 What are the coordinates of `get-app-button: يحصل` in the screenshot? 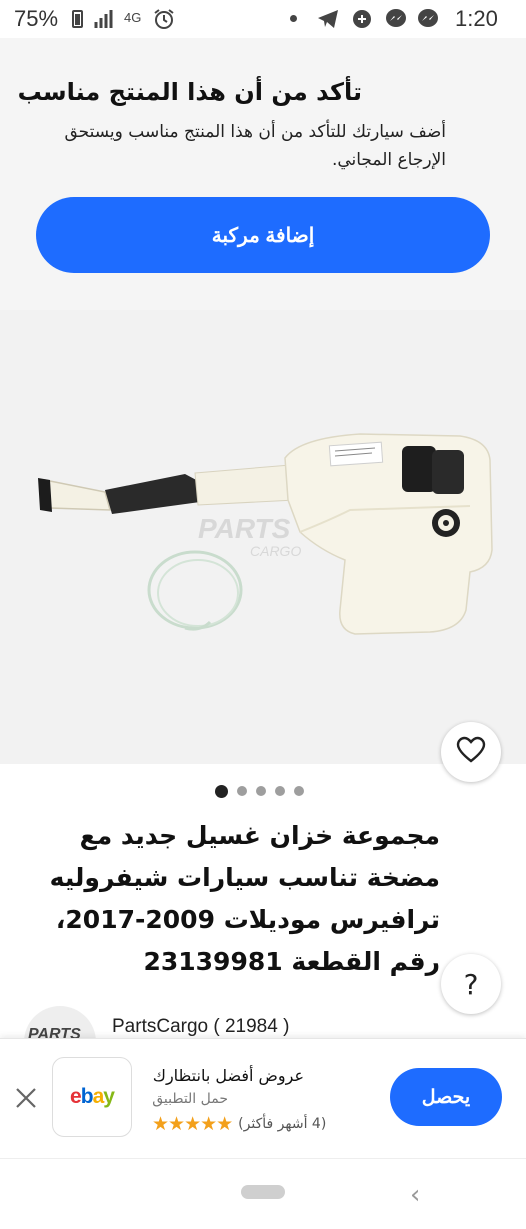 It's located at (446, 1097).